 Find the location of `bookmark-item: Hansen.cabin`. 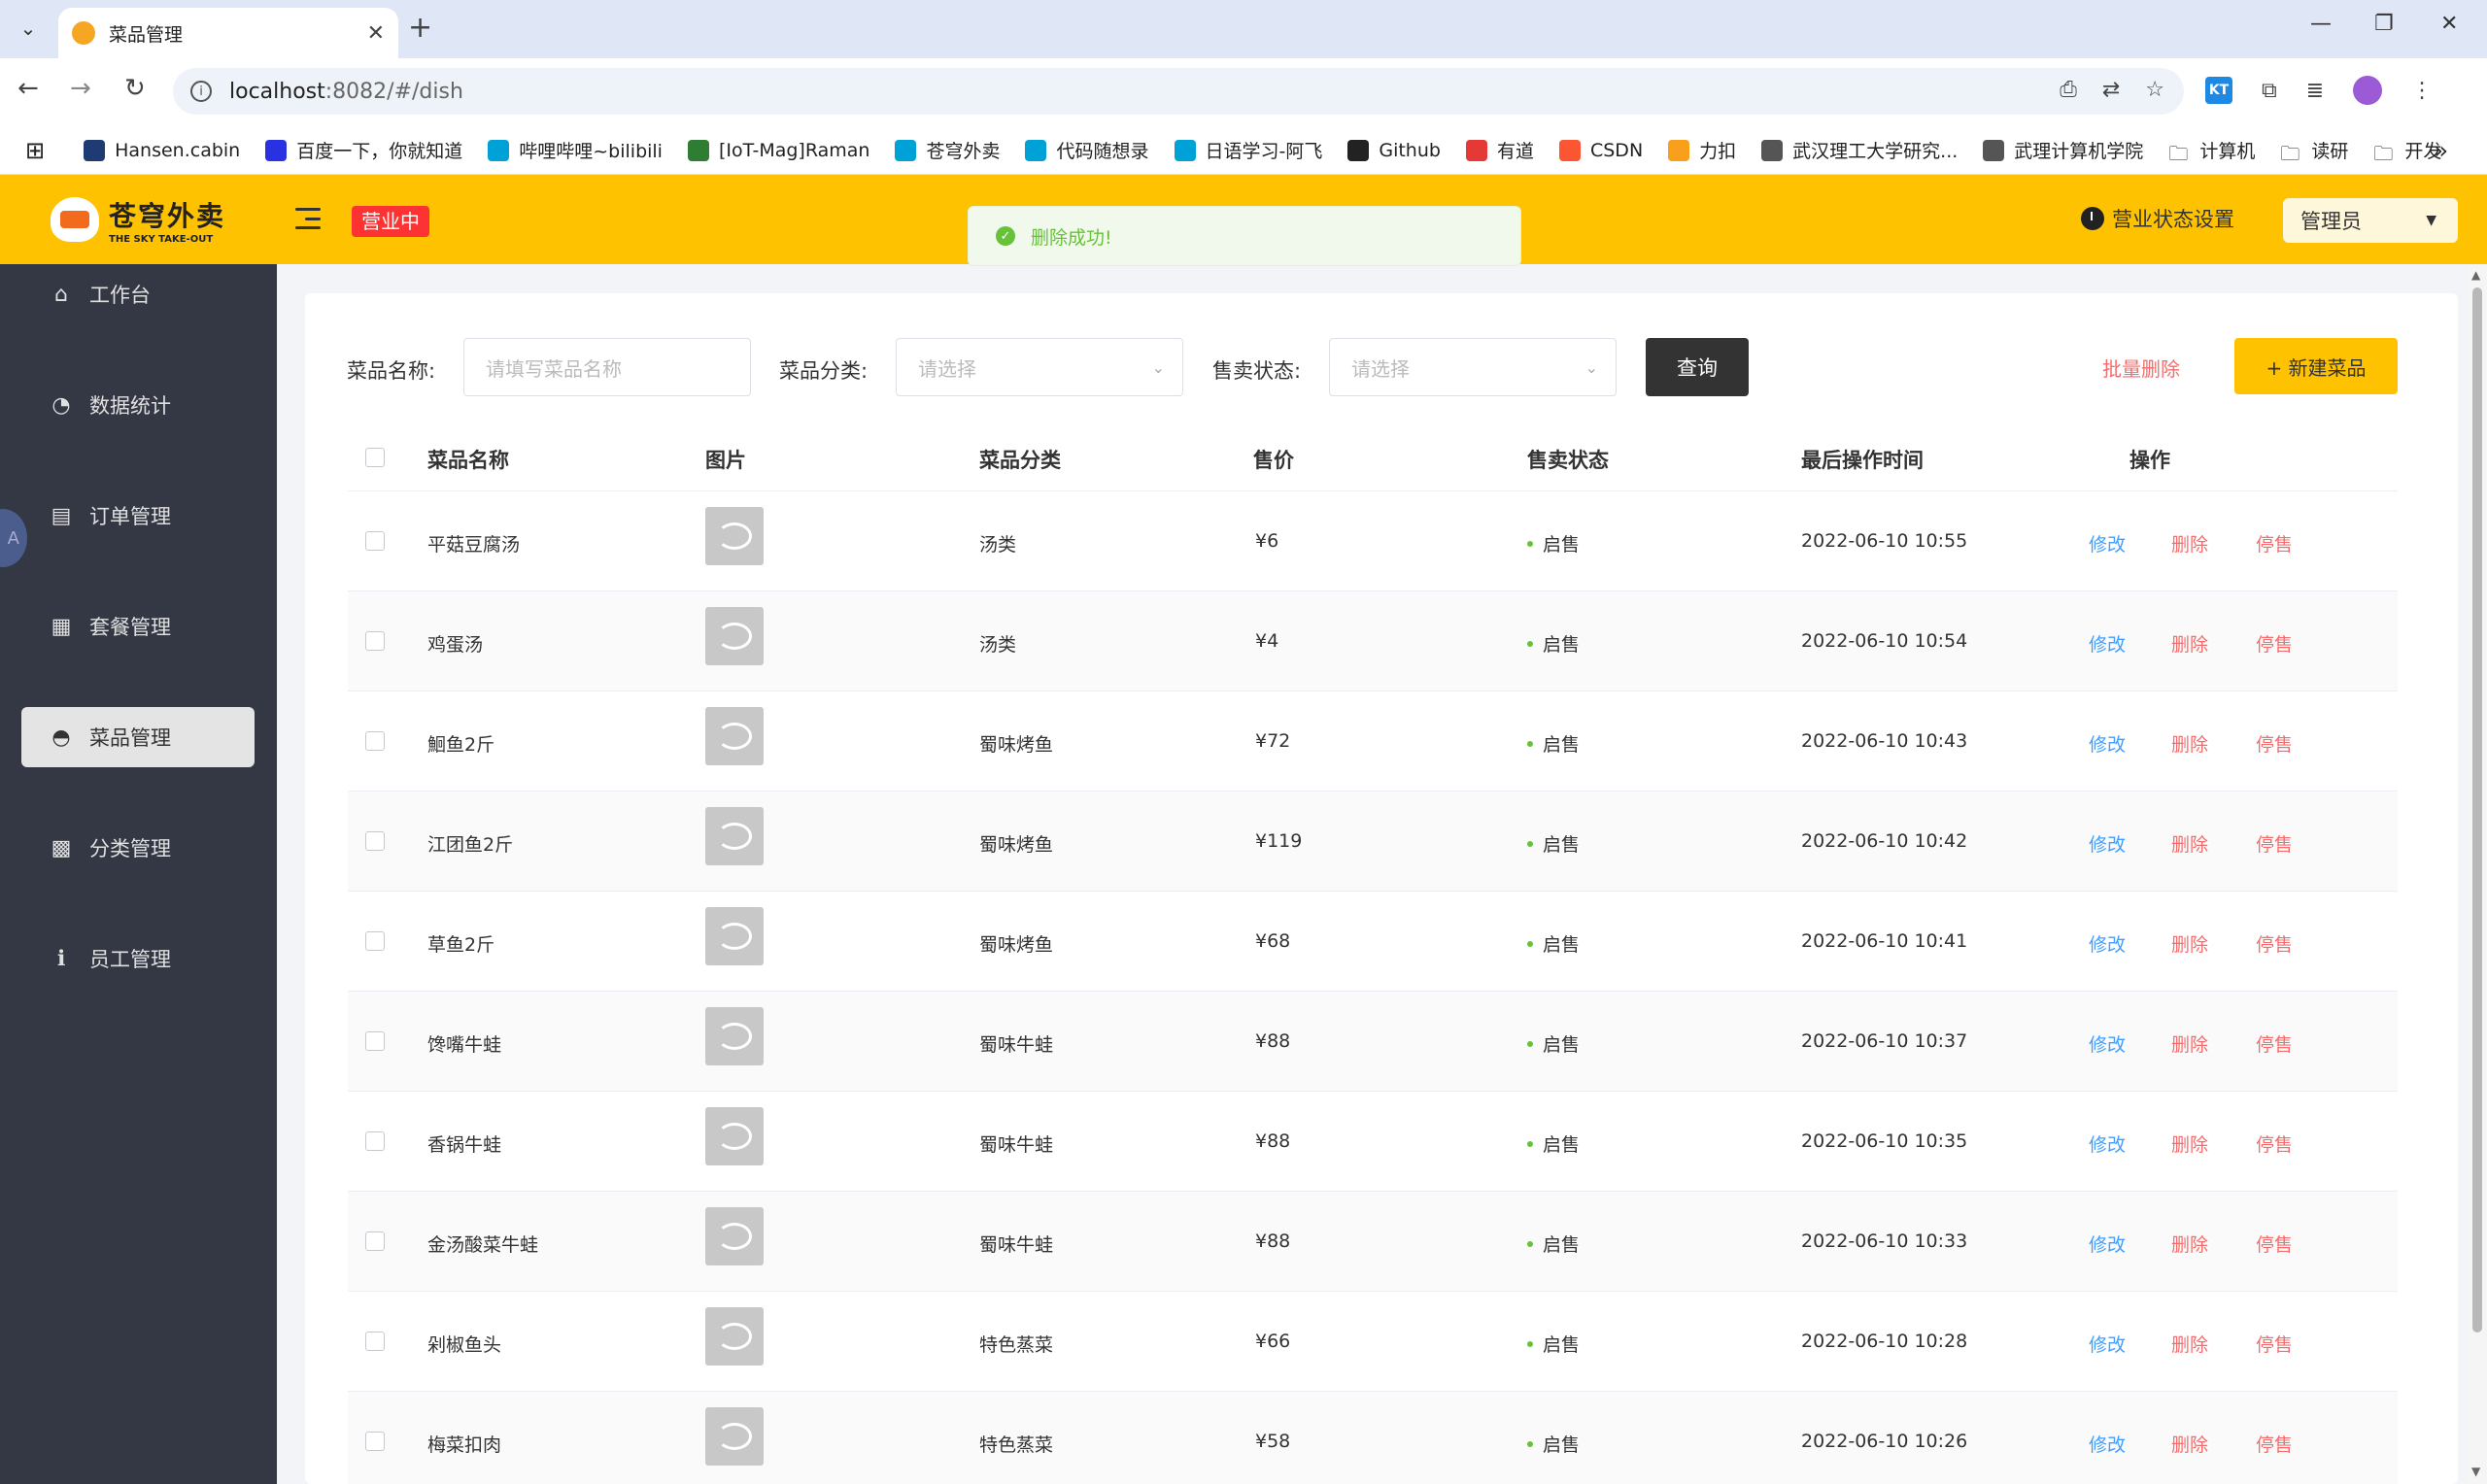

bookmark-item: Hansen.cabin is located at coordinates (162, 150).